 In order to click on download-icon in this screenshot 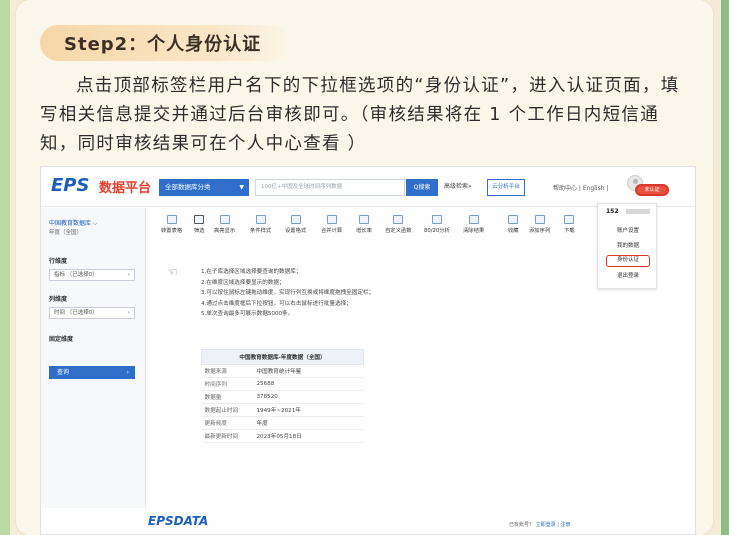, I will do `click(569, 219)`.